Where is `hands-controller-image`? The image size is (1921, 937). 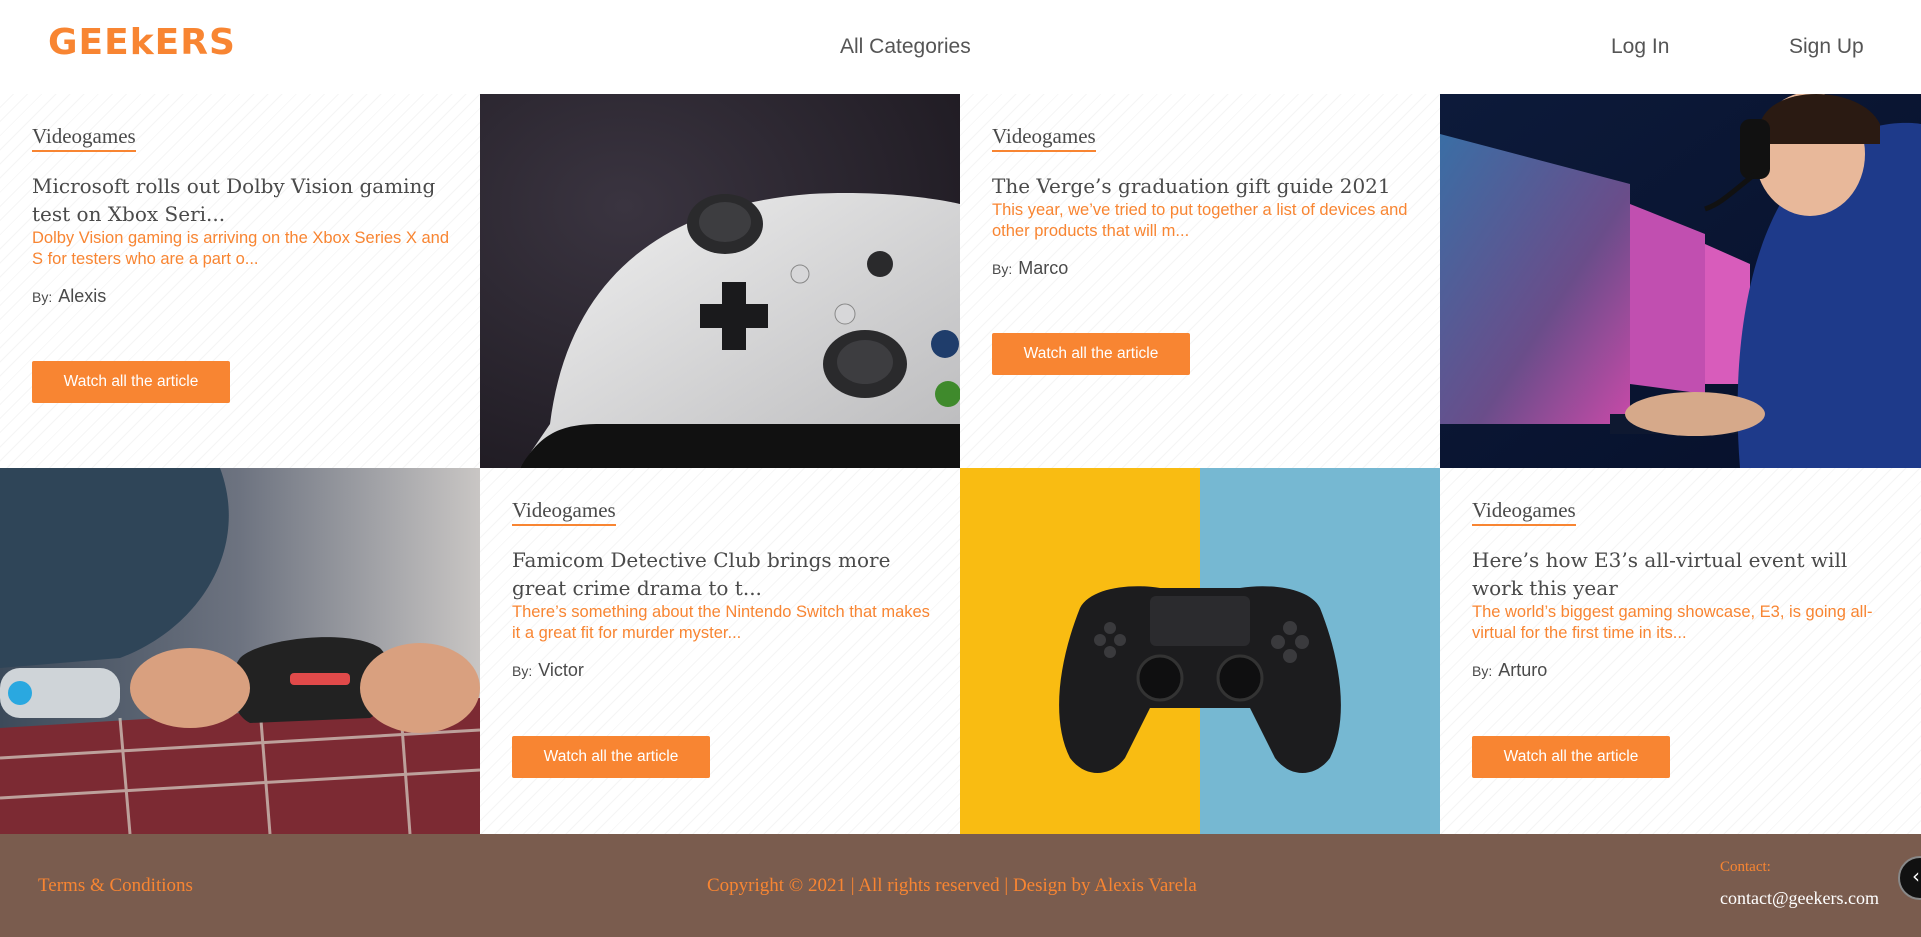
hands-controller-image is located at coordinates (240, 651).